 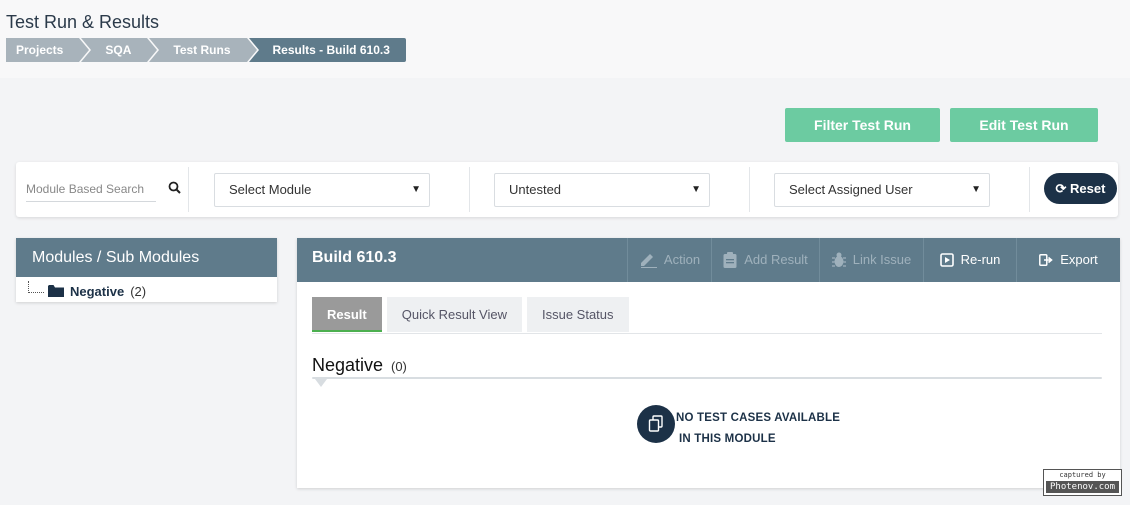 I want to click on export-button: Export, so click(x=1068, y=260).